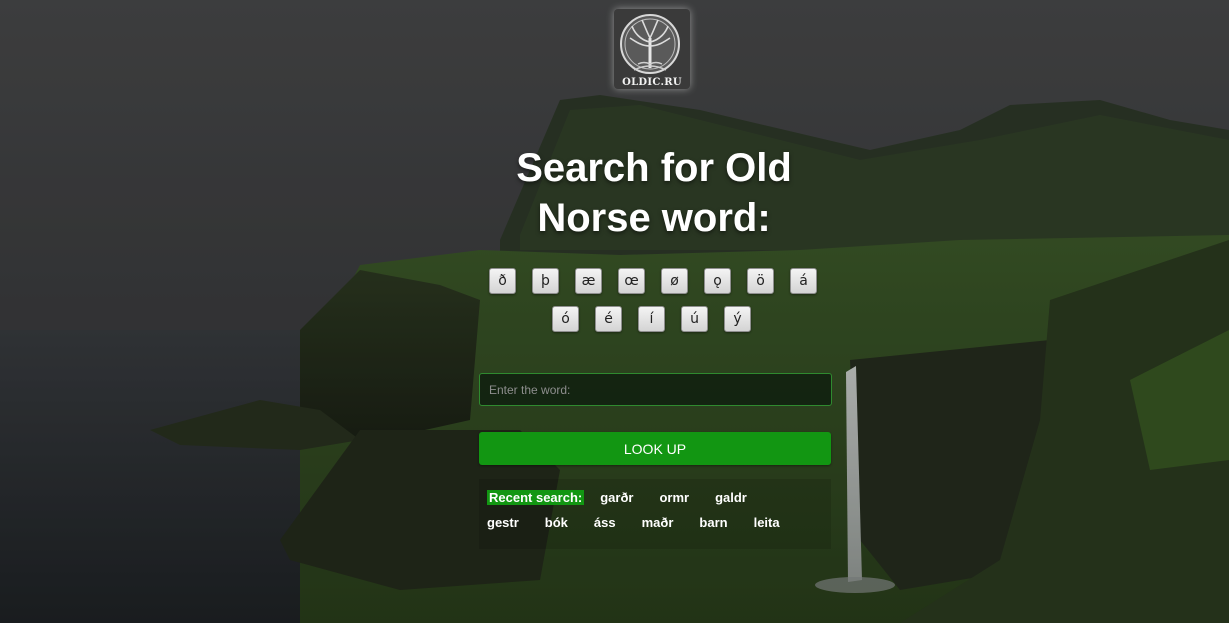 The image size is (1229, 623). Describe the element at coordinates (616, 497) in the screenshot. I see `recent-search-link: garðr` at that location.